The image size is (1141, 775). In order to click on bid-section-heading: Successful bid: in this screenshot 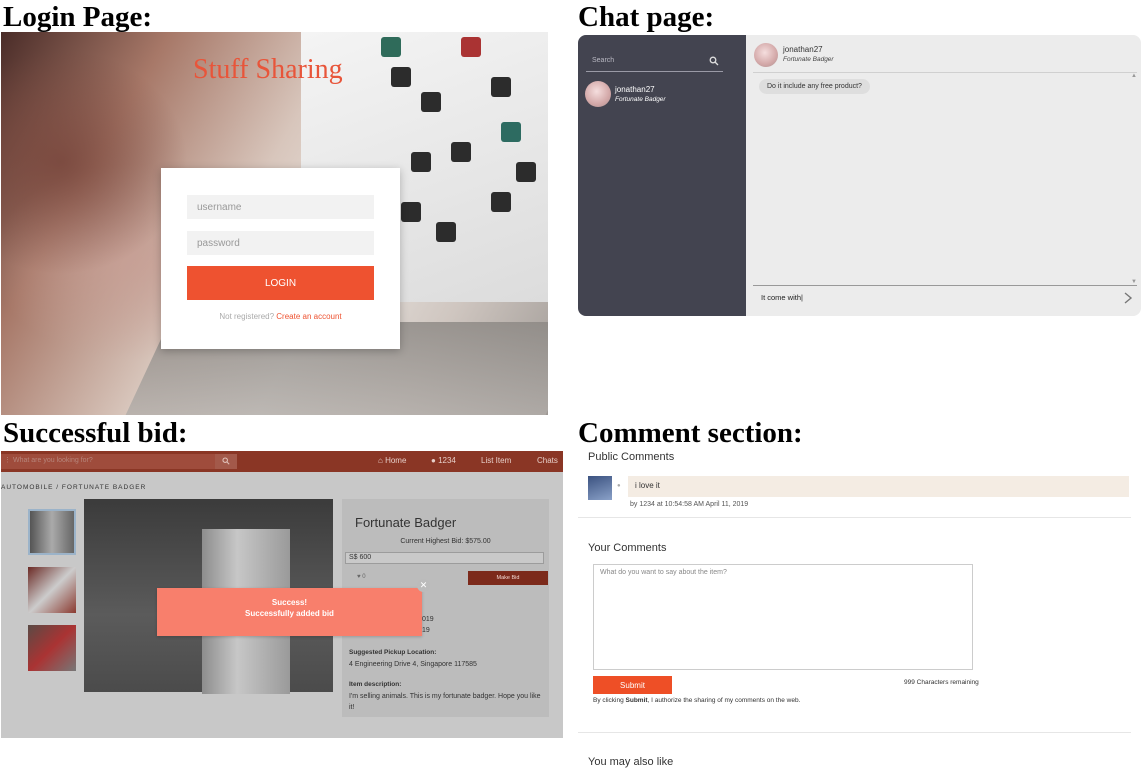, I will do `click(95, 433)`.